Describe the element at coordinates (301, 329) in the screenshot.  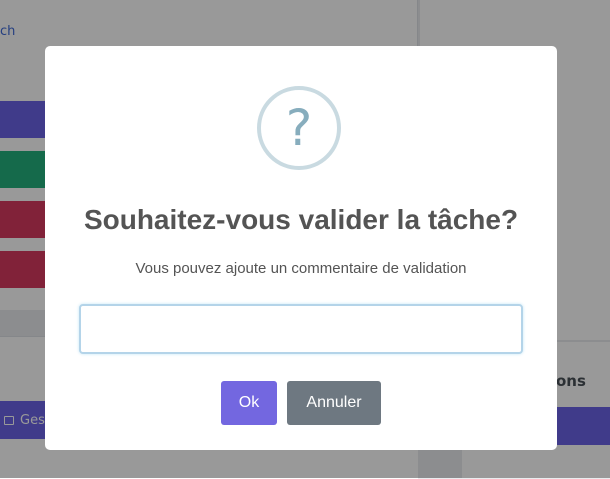
I see `comment-input` at that location.